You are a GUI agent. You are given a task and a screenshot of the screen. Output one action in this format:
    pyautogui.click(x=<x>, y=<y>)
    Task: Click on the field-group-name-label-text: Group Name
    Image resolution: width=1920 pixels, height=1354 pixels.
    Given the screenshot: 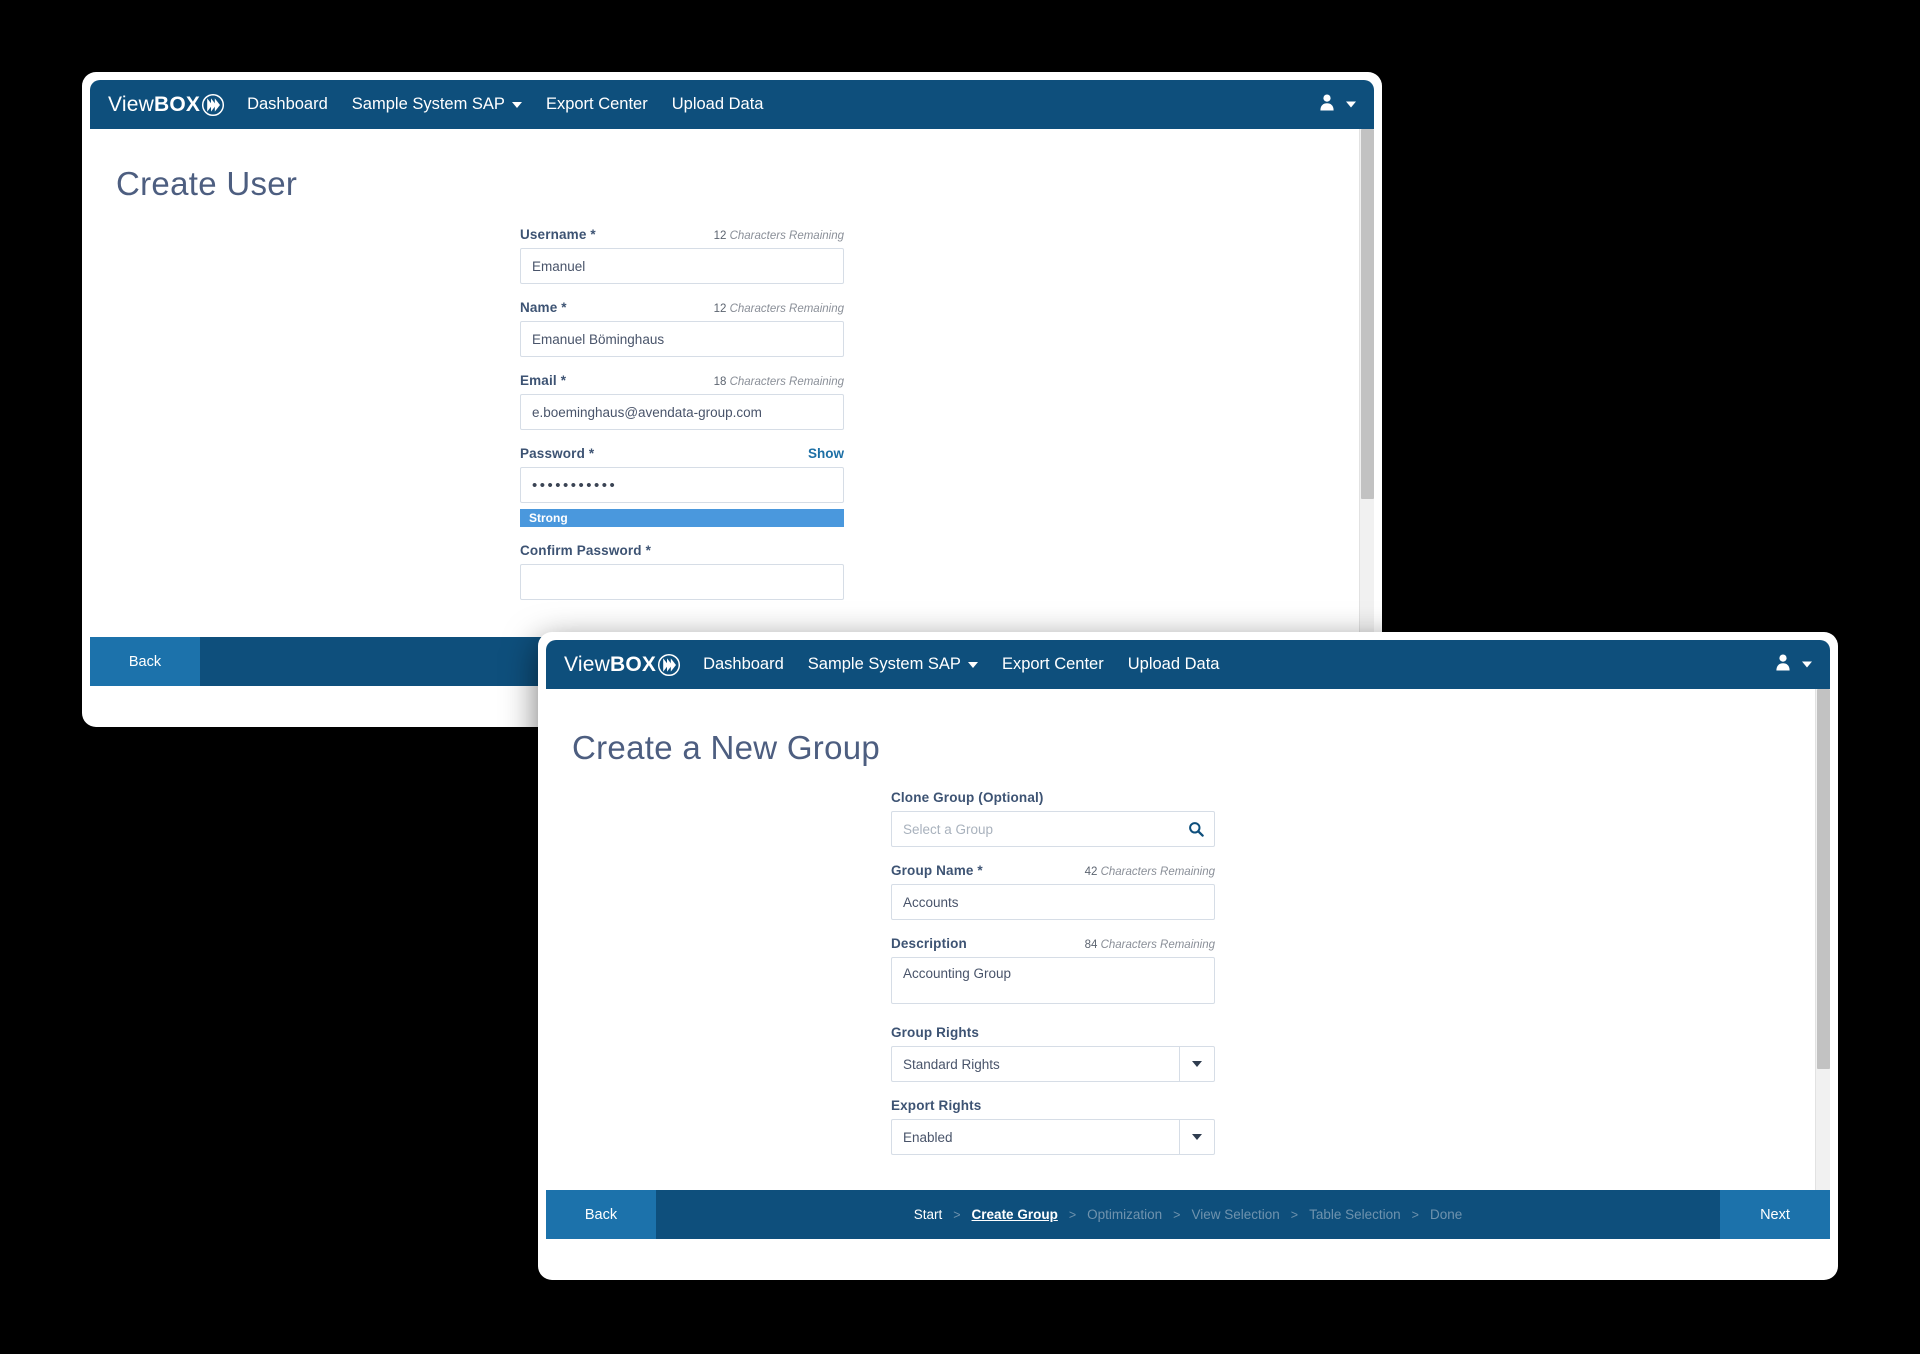 What is the action you would take?
    pyautogui.click(x=932, y=870)
    